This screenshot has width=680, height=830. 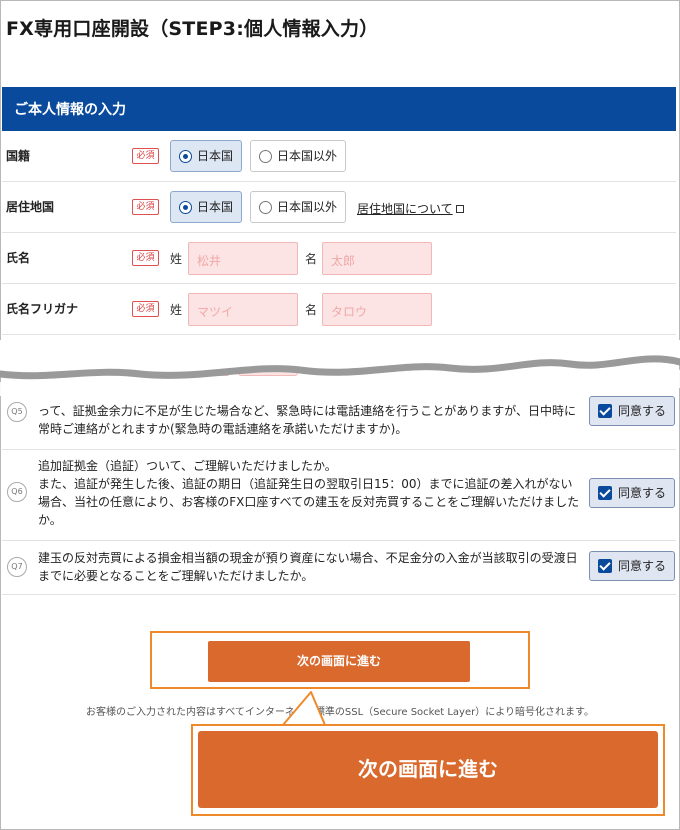 What do you see at coordinates (42, 309) in the screenshot?
I see `kana-label: 氏名フリガナ` at bounding box center [42, 309].